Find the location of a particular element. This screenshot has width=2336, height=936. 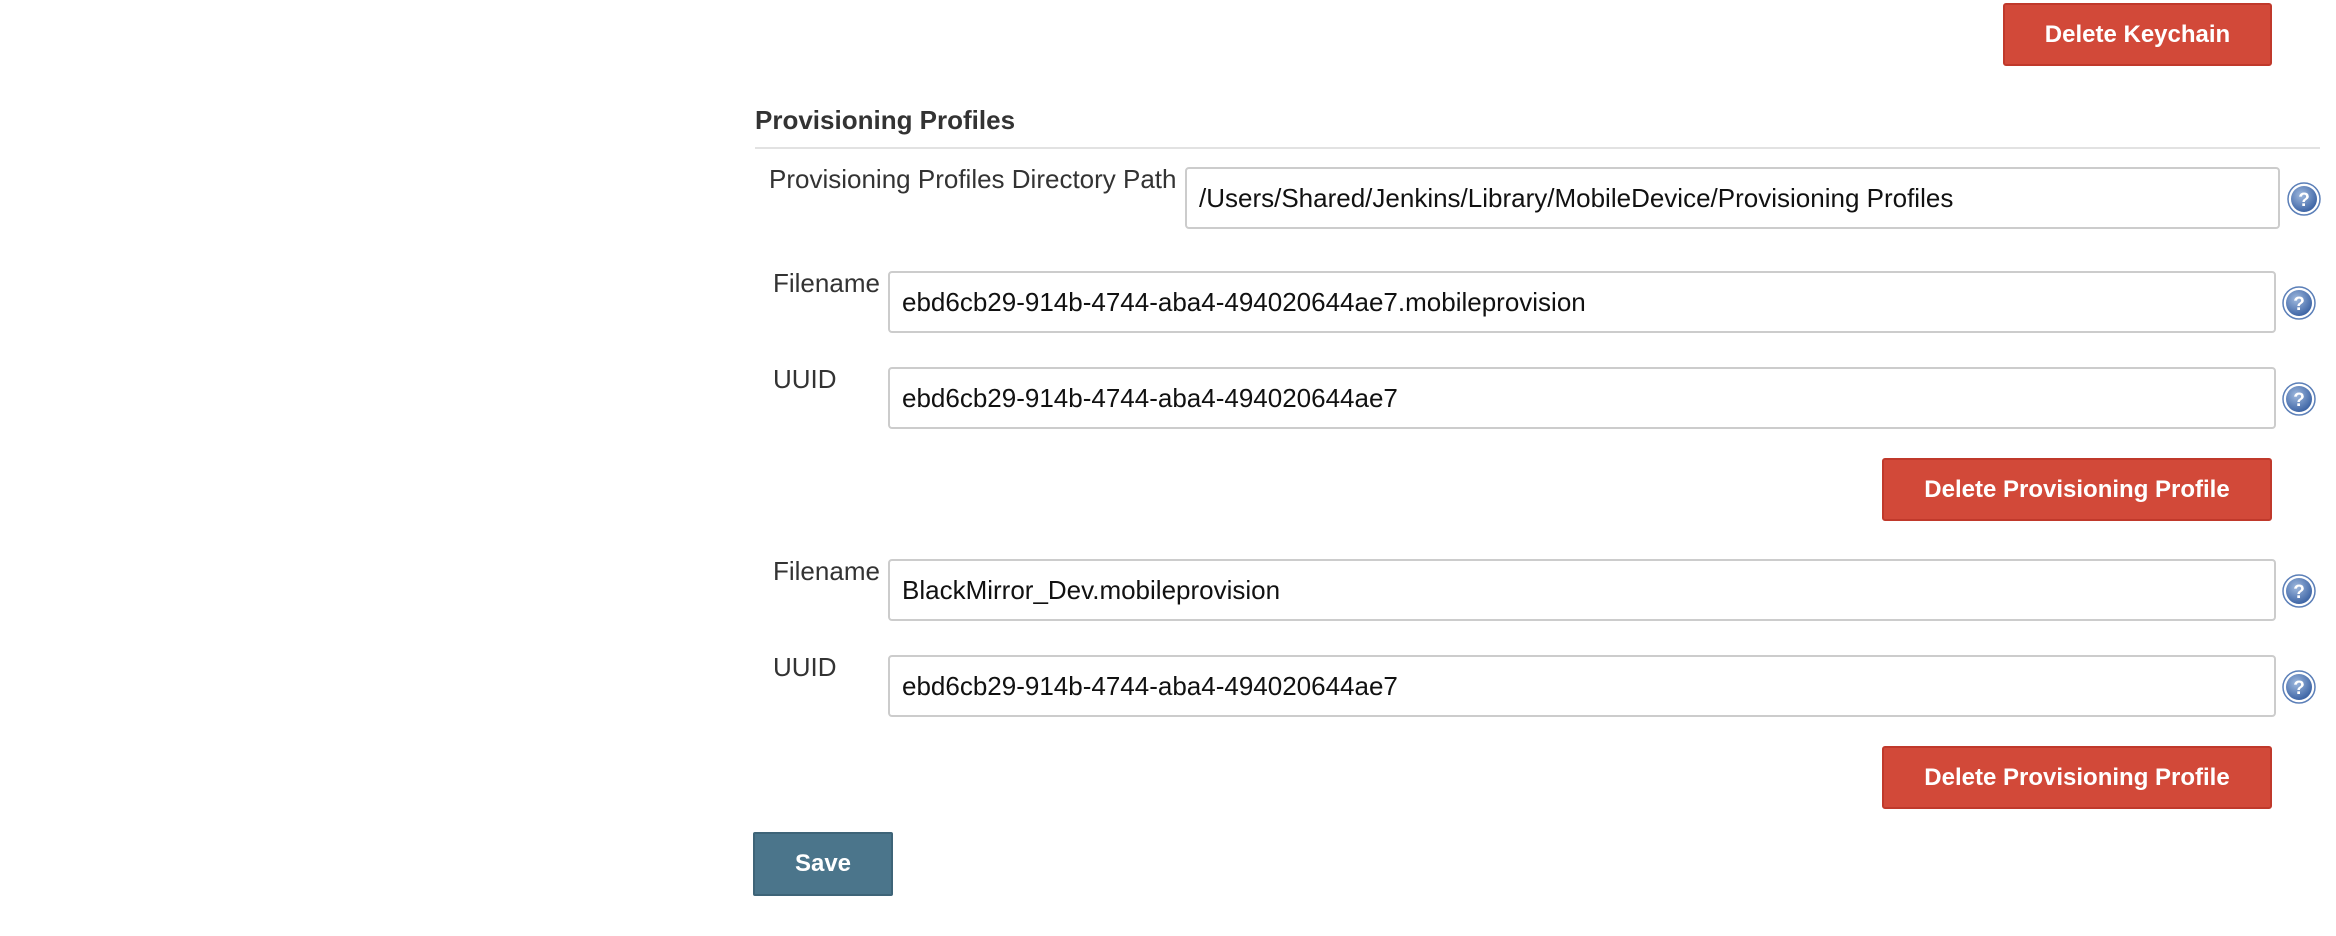

directory-path-label: Provisioning Profiles Directory Path is located at coordinates (973, 179).